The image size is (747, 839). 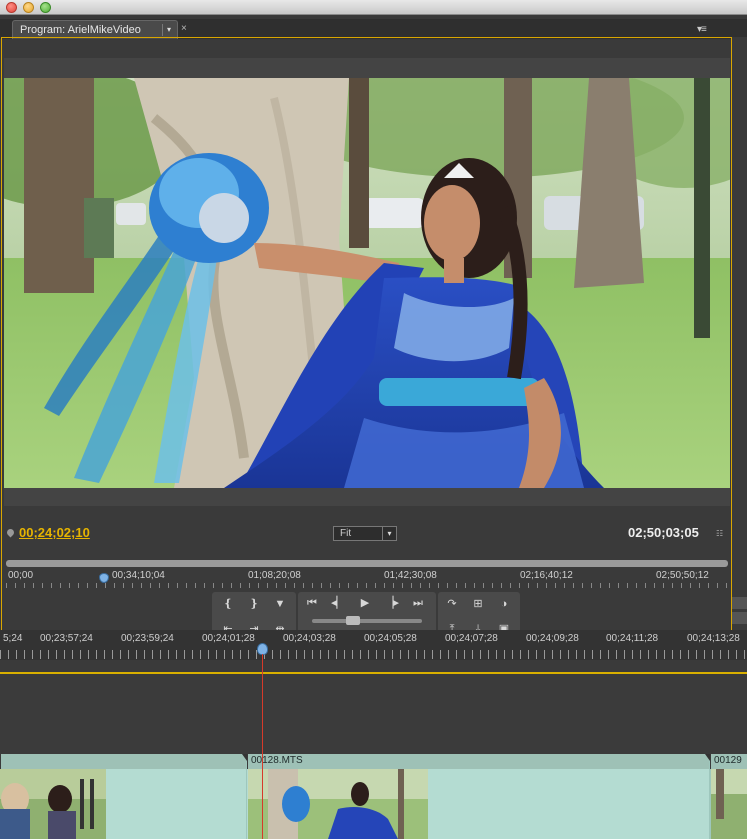 What do you see at coordinates (682, 575) in the screenshot?
I see `ruler-label: 02;50;50;12` at bounding box center [682, 575].